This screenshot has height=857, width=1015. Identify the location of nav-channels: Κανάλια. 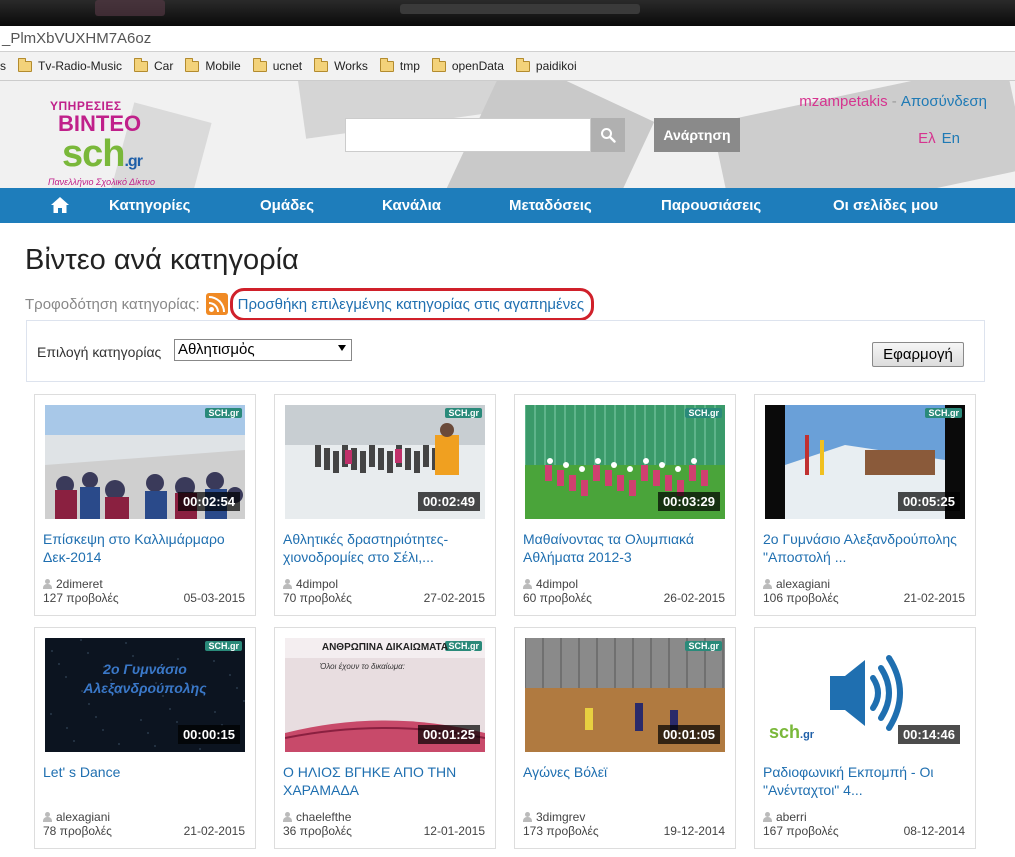
(411, 205).